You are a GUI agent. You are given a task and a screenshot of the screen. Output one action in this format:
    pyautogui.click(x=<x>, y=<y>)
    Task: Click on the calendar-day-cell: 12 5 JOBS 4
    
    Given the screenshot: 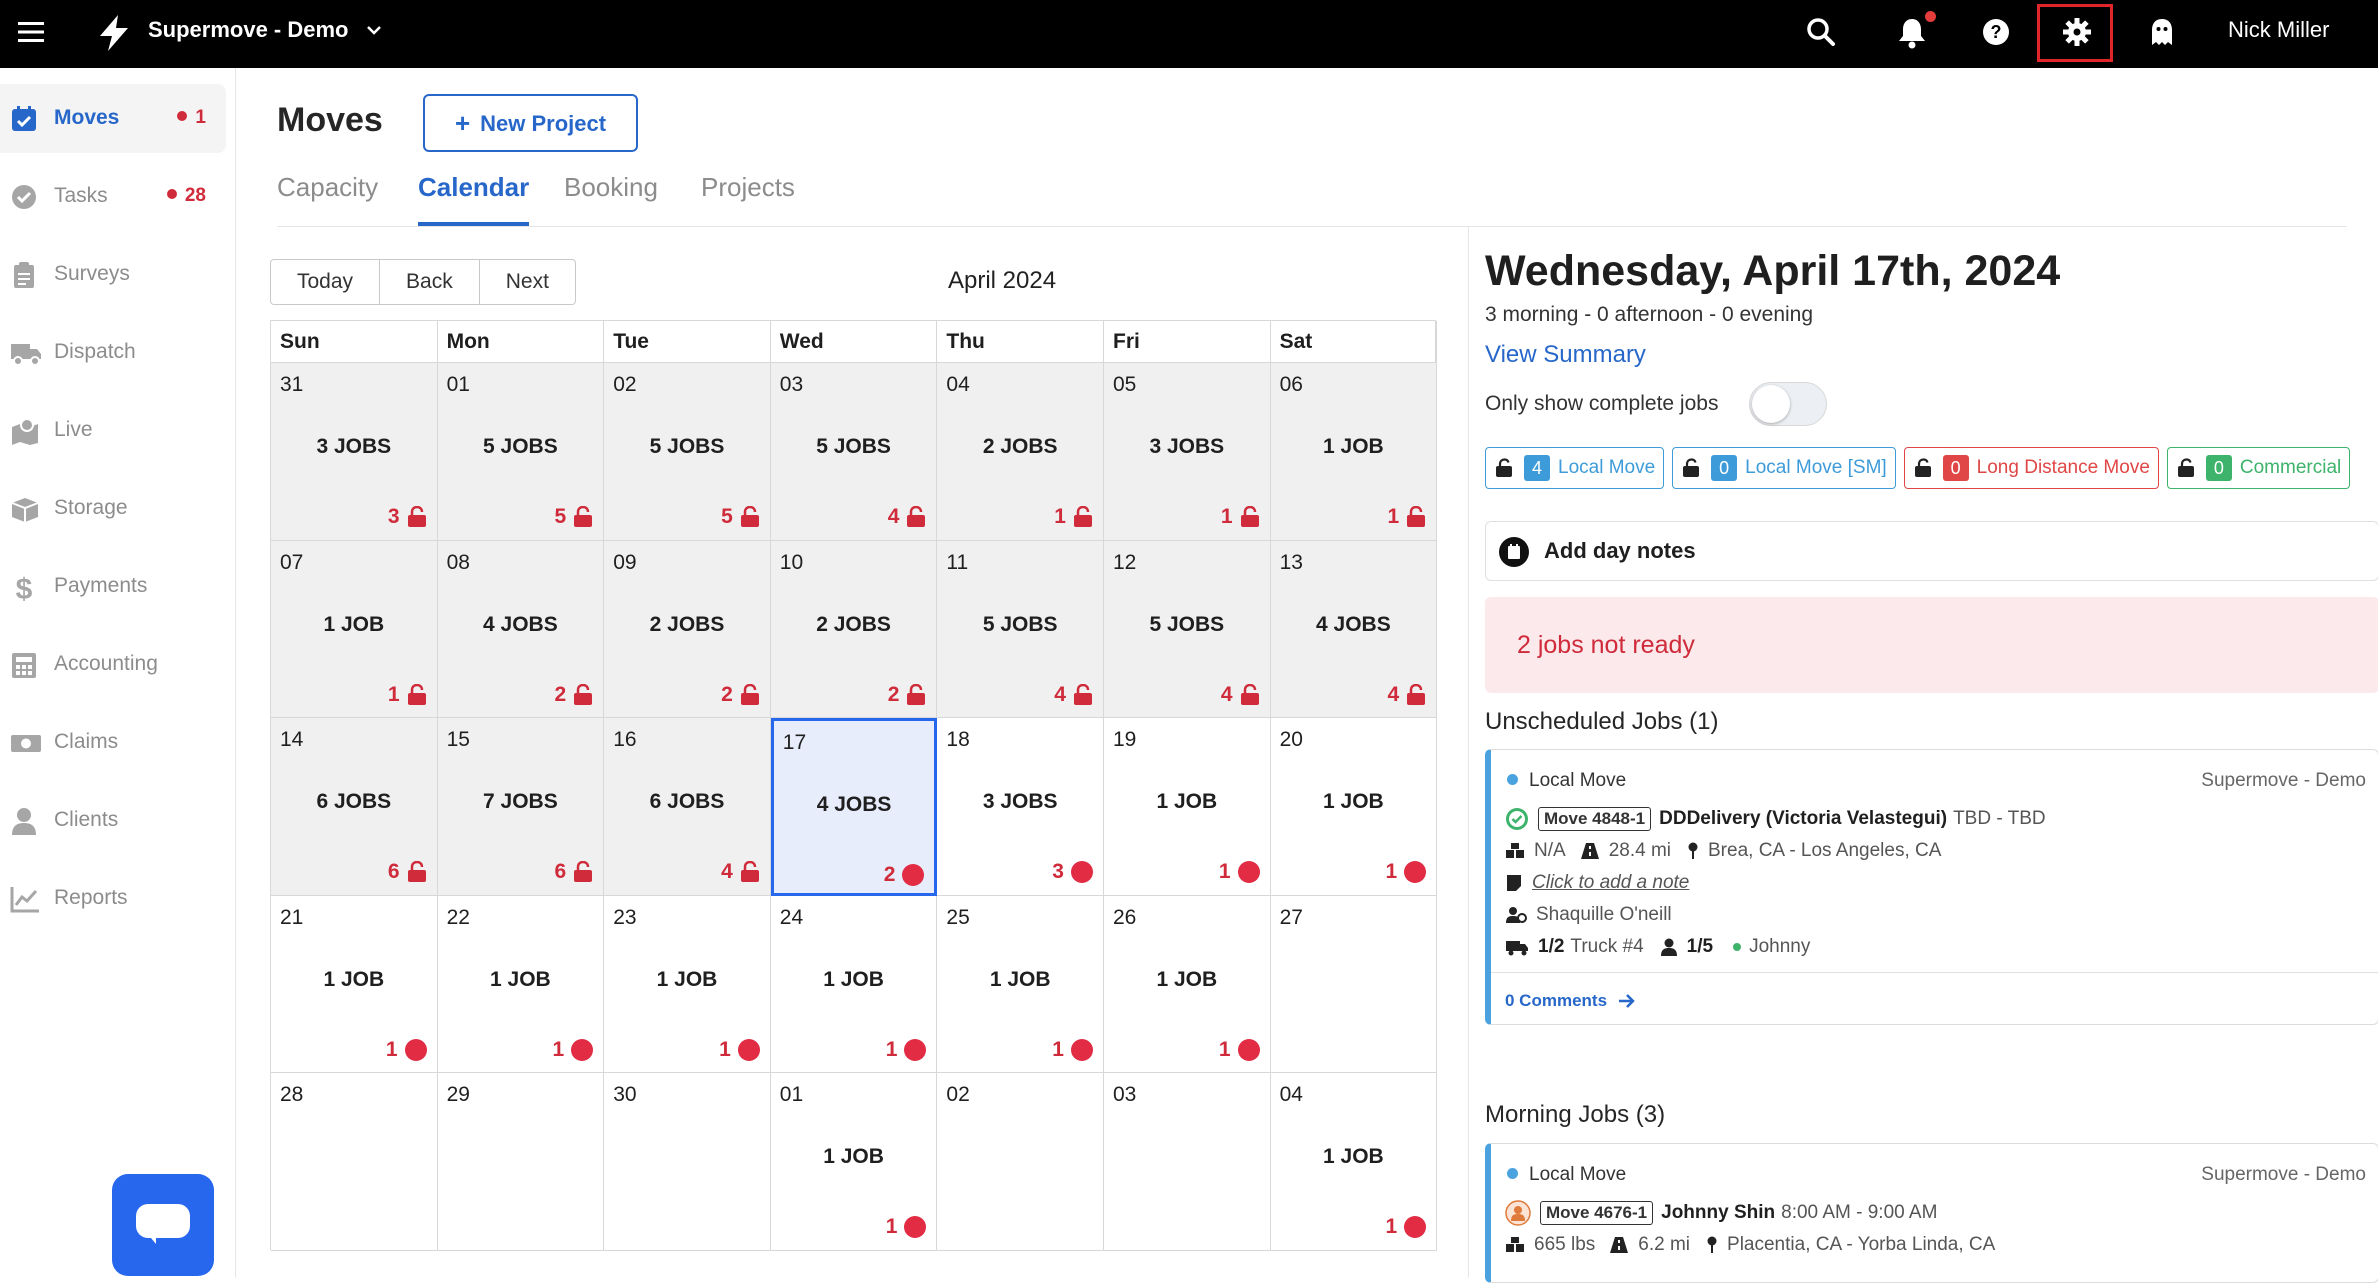 What is the action you would take?
    pyautogui.click(x=1187, y=629)
    